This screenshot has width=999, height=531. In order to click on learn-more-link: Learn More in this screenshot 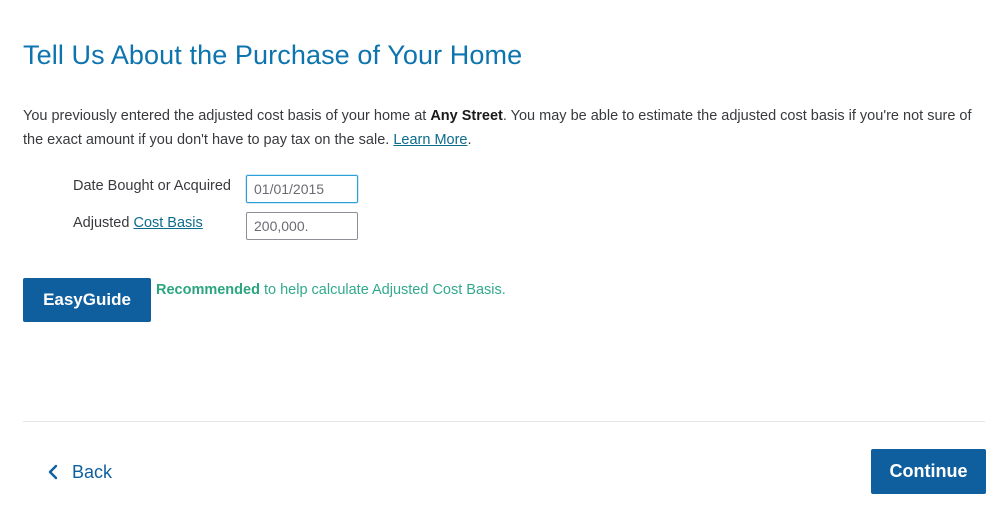, I will do `click(430, 140)`.